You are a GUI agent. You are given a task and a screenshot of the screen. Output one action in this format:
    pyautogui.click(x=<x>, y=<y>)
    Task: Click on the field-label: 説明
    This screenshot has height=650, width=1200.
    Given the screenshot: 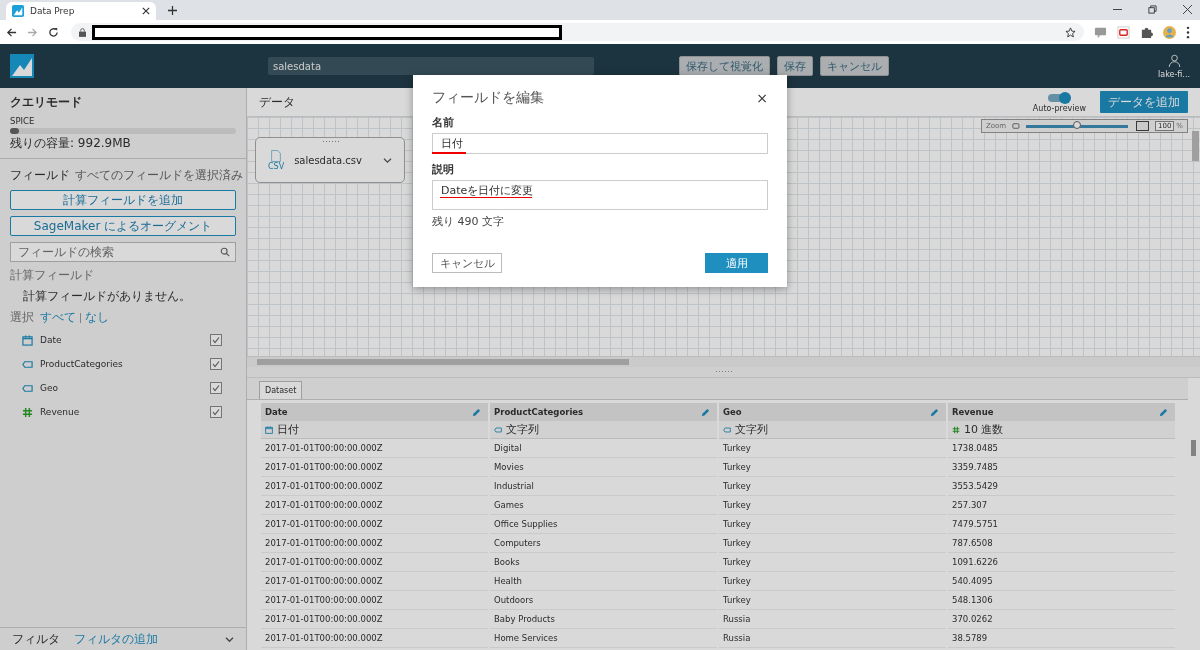 What is the action you would take?
    pyautogui.click(x=443, y=169)
    